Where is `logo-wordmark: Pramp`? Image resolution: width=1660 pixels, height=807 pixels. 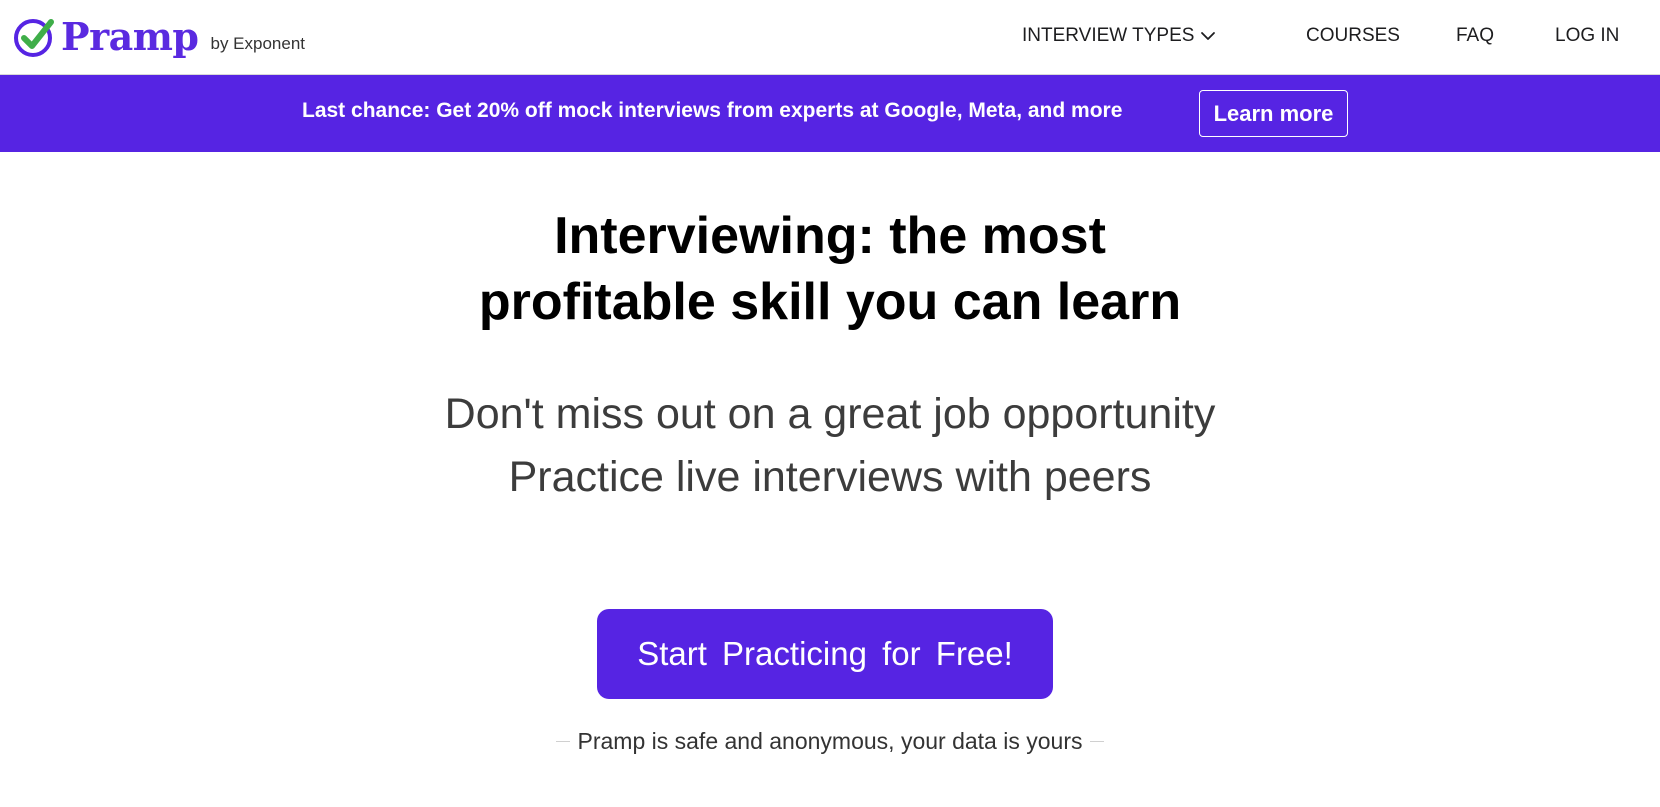 logo-wordmark: Pramp is located at coordinates (130, 36).